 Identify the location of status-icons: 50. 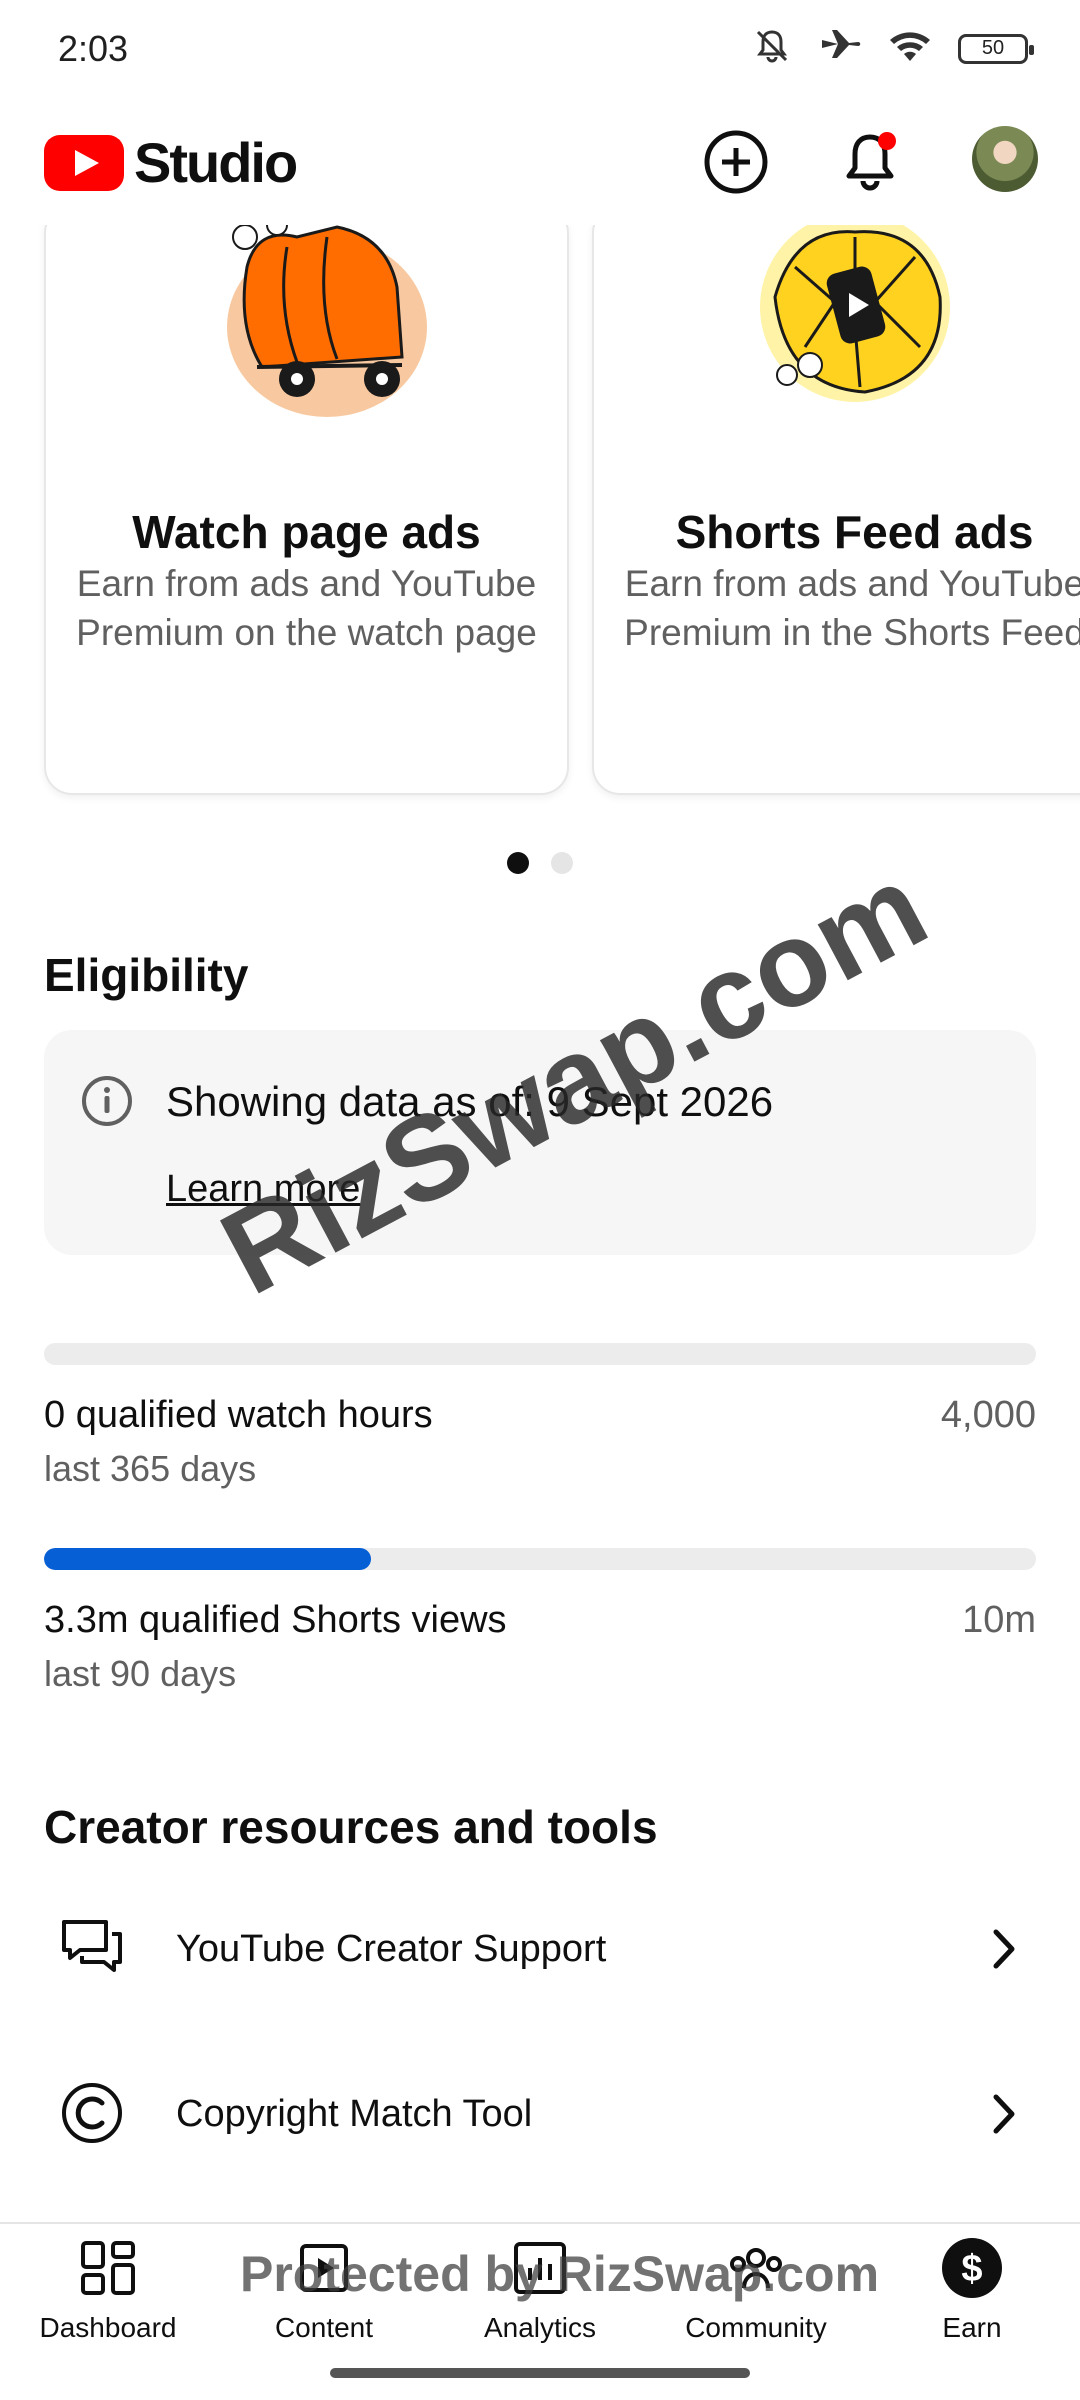
(893, 48).